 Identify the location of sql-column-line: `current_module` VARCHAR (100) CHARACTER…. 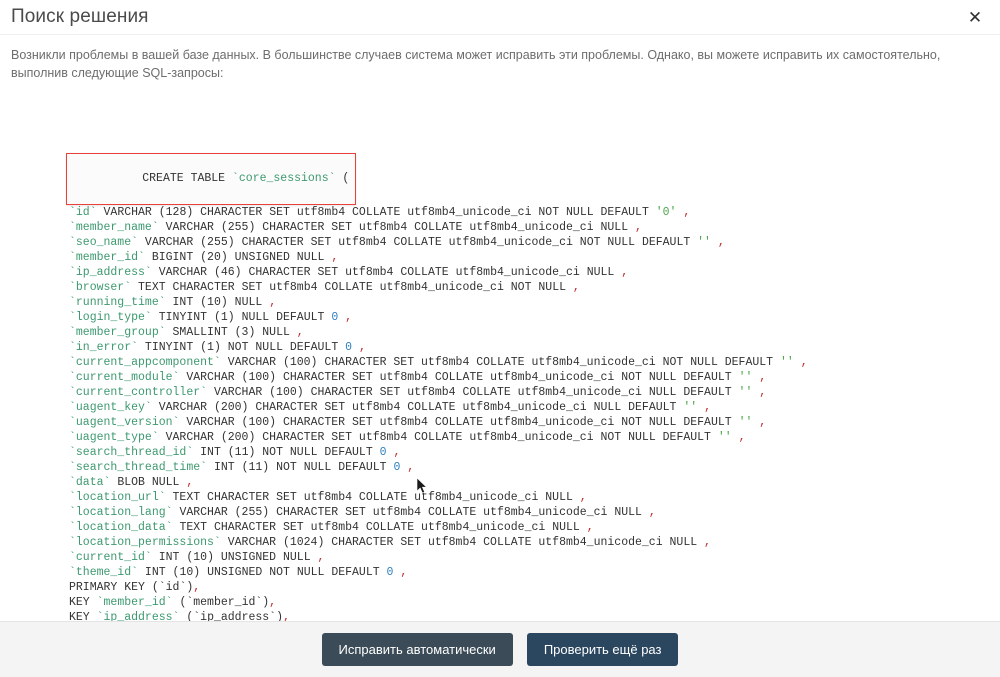
(418, 377).